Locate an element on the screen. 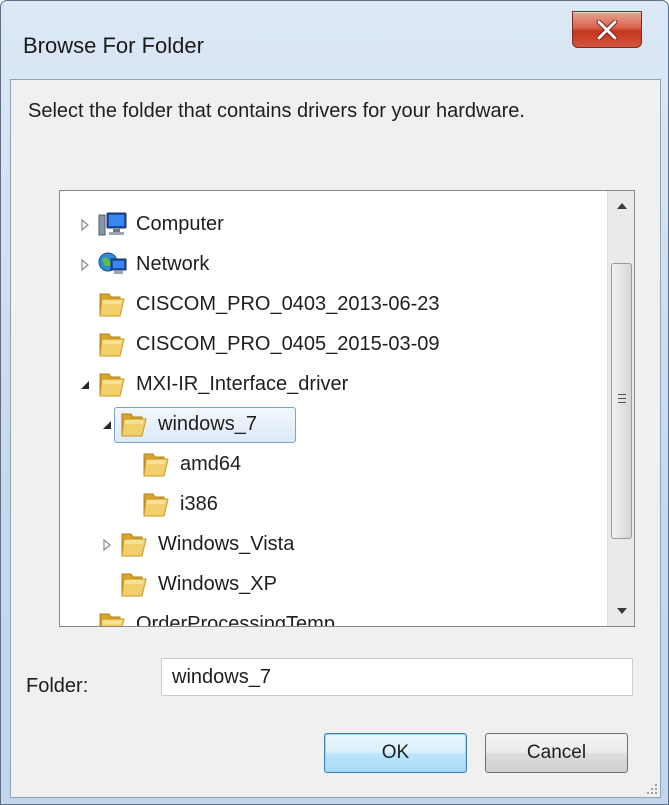 The width and height of the screenshot is (669, 805). cancel-button: Cancel is located at coordinates (556, 753).